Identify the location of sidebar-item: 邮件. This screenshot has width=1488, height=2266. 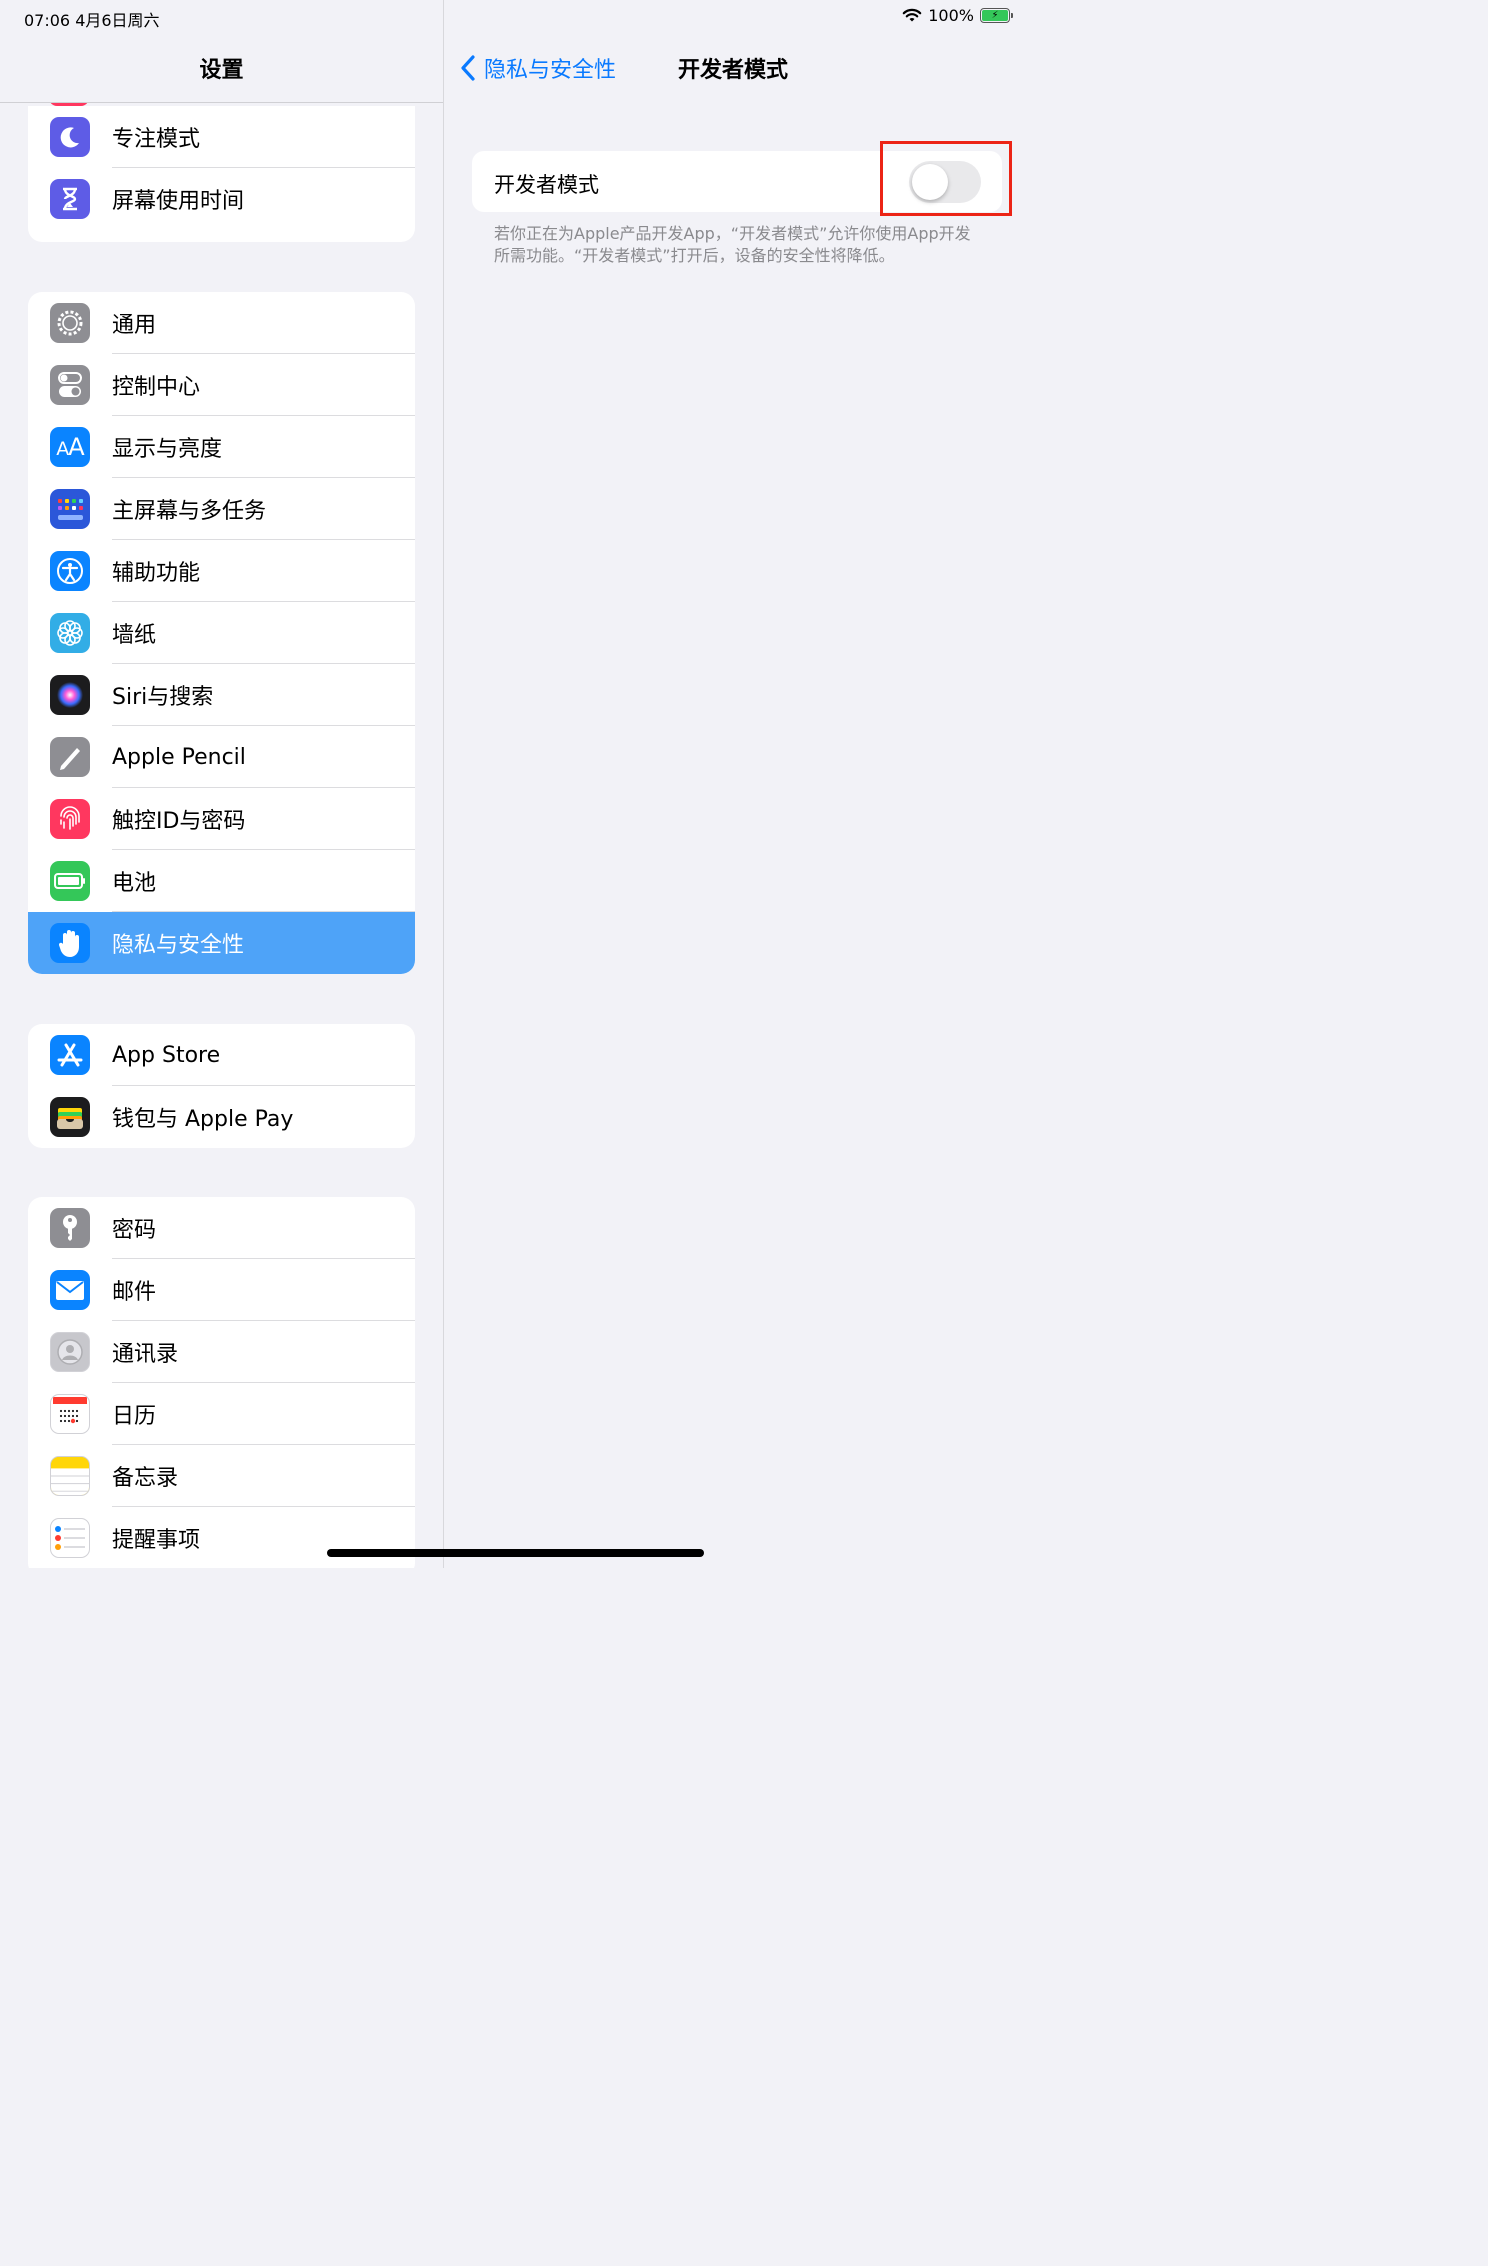
(221, 1290).